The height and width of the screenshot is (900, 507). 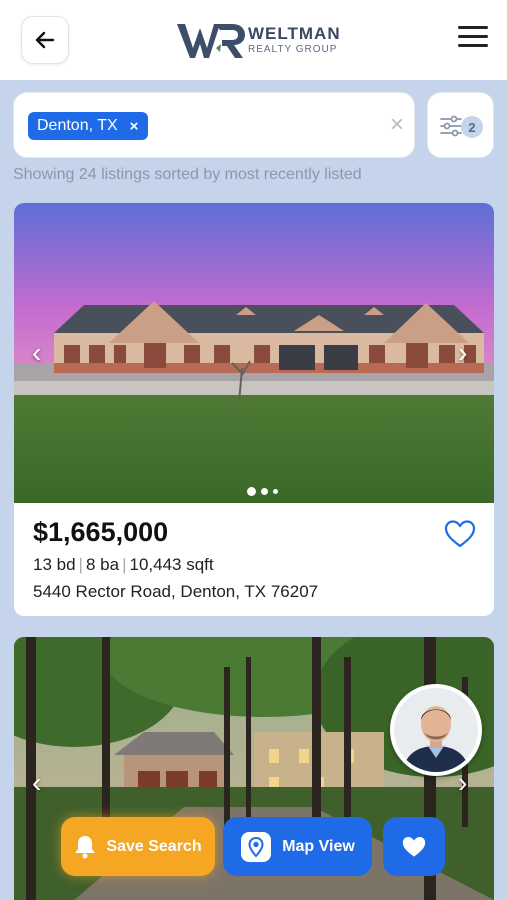 I want to click on save-search-label: Save Search, so click(x=154, y=846).